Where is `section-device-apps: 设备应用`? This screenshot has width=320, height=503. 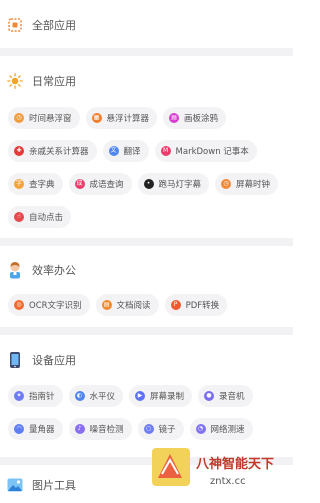 section-device-apps: 设备应用 is located at coordinates (146, 360).